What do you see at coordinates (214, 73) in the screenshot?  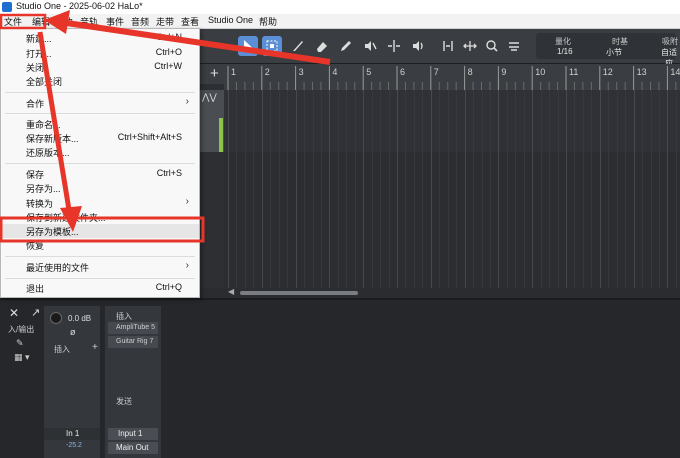 I see `add-track-icon: +` at bounding box center [214, 73].